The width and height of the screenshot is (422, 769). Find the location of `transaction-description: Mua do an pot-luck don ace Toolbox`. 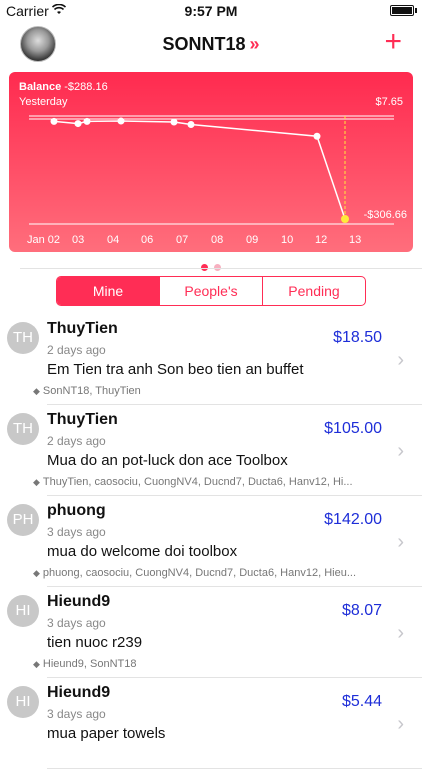

transaction-description: Mua do an pot-luck don ace Toolbox is located at coordinates (167, 460).